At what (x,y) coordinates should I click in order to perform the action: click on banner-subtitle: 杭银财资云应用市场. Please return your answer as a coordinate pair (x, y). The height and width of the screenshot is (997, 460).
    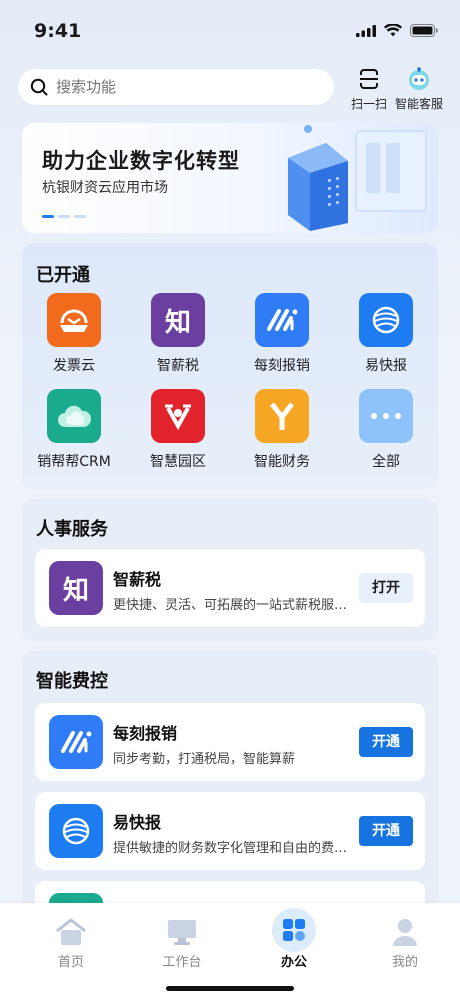
    Looking at the image, I should click on (105, 188).